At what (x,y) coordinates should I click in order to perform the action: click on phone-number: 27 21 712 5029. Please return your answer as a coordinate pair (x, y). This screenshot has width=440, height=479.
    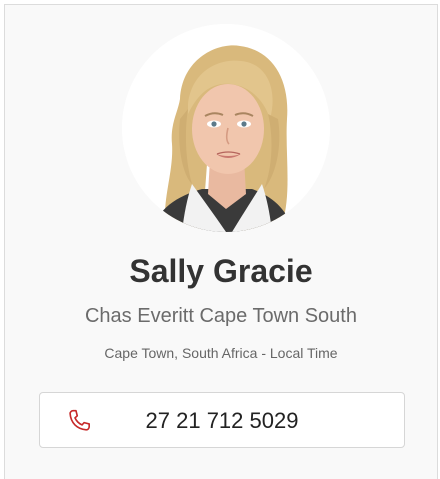
    Looking at the image, I should click on (222, 420).